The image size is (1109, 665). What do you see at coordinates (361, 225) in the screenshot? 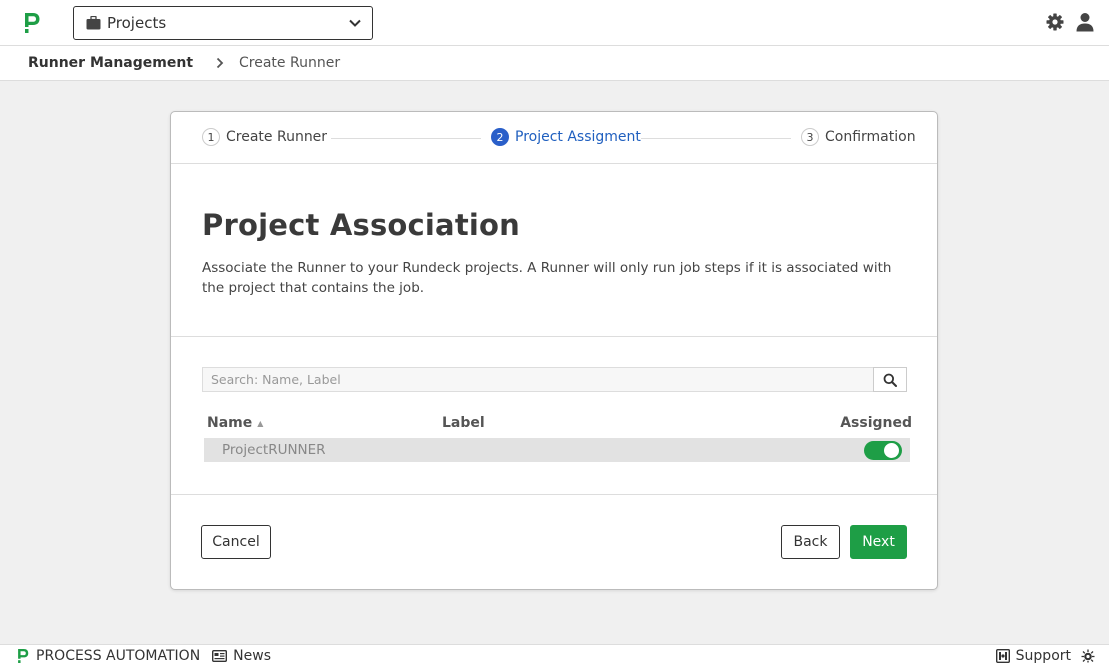
I see `page-title: Project Association` at bounding box center [361, 225].